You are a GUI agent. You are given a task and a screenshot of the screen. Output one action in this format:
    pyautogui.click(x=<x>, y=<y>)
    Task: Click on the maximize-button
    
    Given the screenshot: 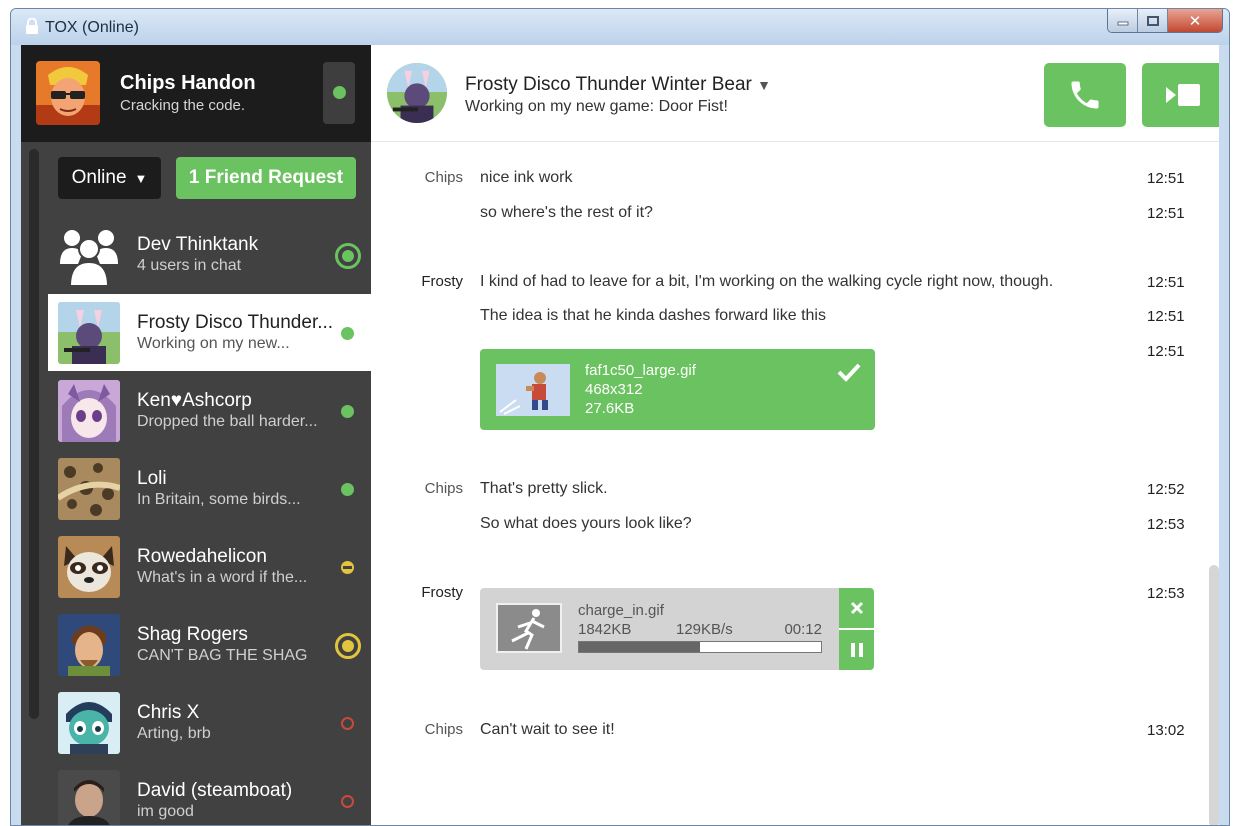 What is the action you would take?
    pyautogui.click(x=1153, y=20)
    